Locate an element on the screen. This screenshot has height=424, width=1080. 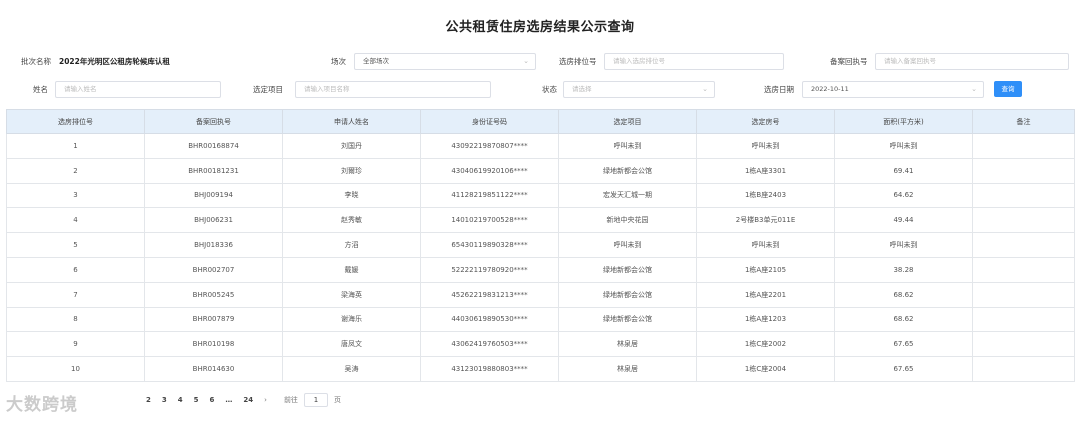
batch-label: 批次名称 is located at coordinates (36, 61).